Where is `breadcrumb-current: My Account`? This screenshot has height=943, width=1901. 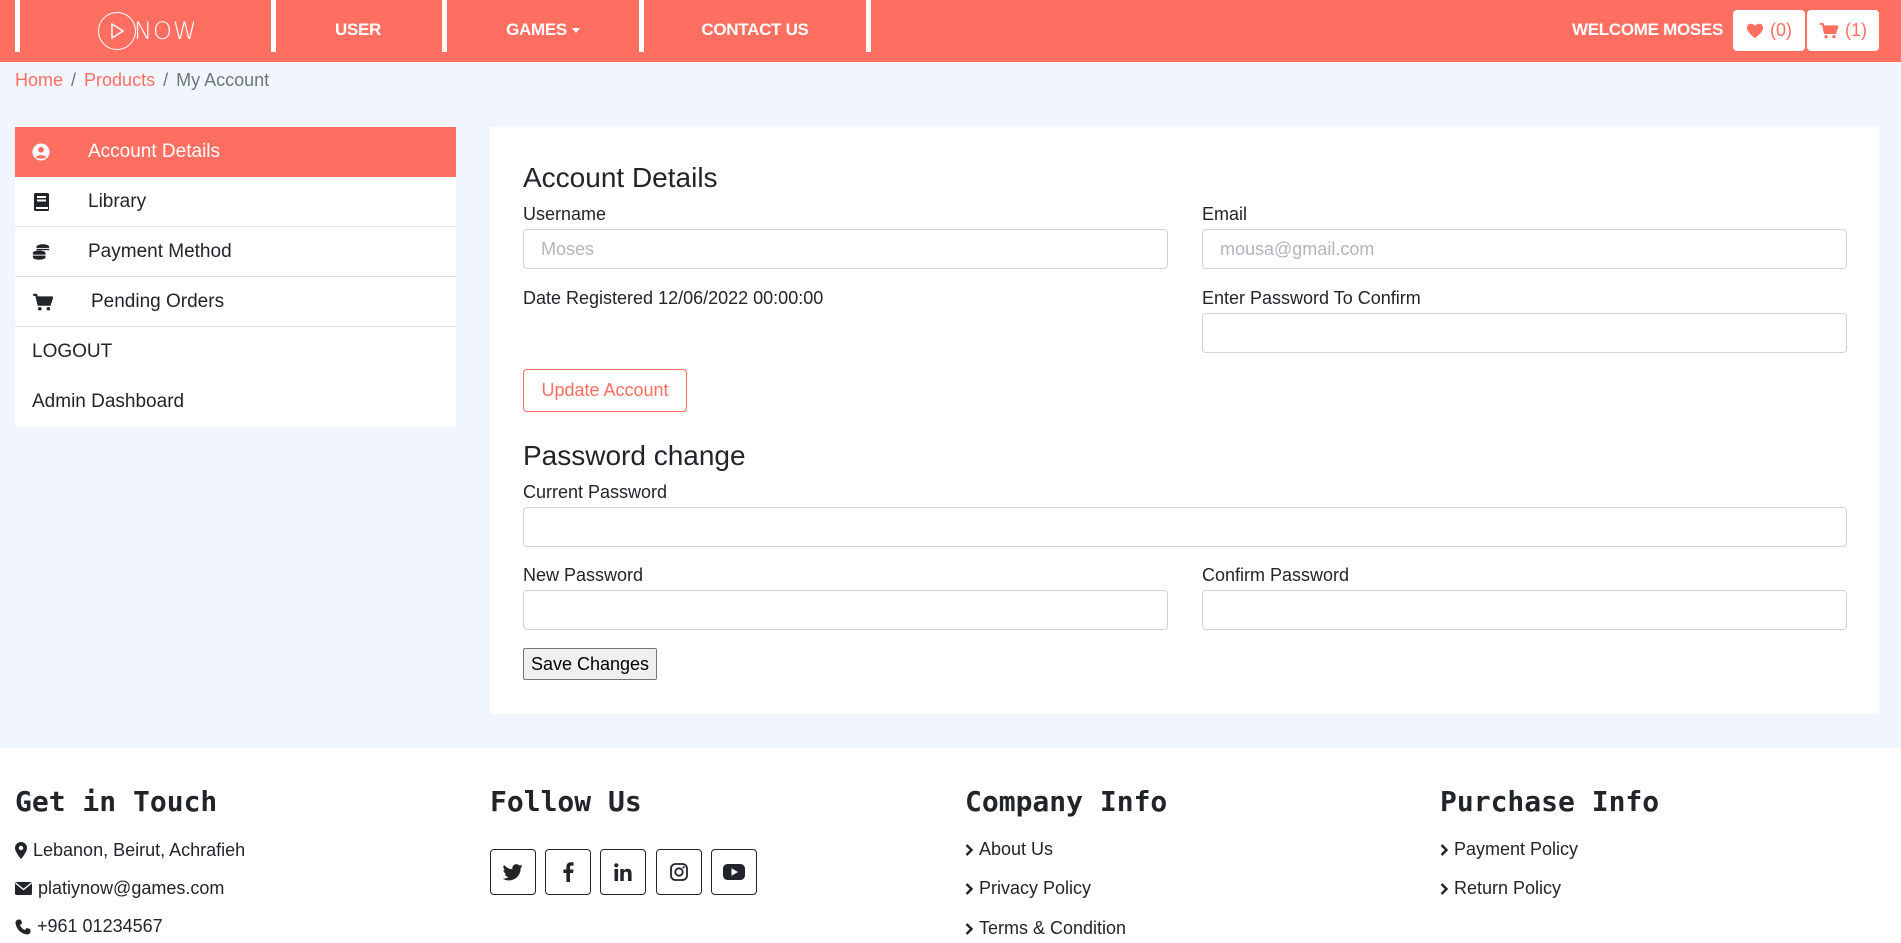 breadcrumb-current: My Account is located at coordinates (223, 80).